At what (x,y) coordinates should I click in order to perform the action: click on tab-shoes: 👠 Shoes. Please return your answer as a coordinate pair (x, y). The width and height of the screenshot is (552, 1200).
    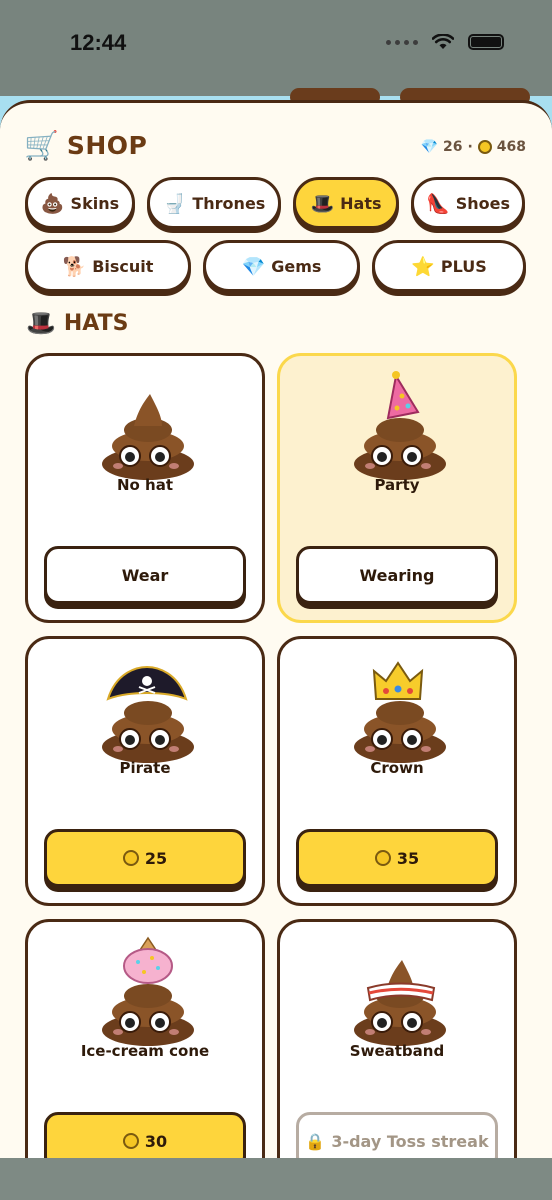
    Looking at the image, I should click on (468, 203).